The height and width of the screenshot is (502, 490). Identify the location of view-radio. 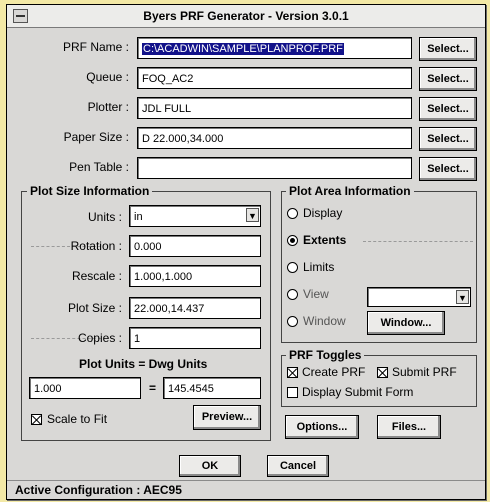
(292, 294).